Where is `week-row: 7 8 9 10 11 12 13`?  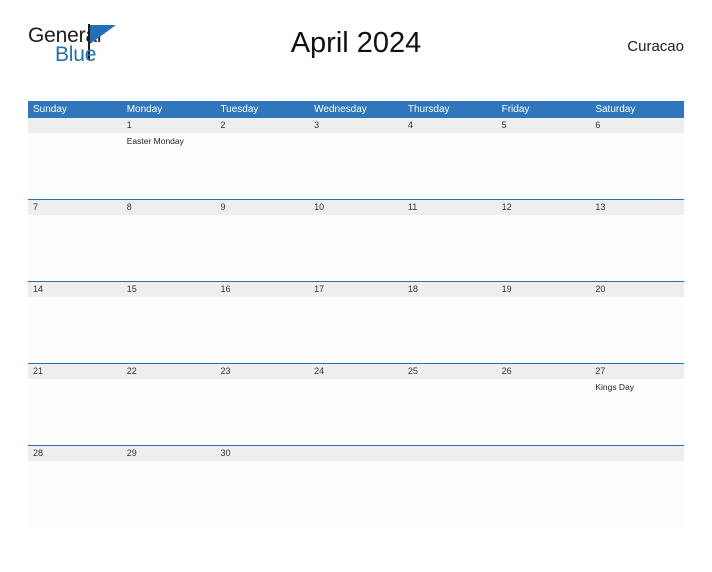 week-row: 7 8 9 10 11 12 13 is located at coordinates (356, 240).